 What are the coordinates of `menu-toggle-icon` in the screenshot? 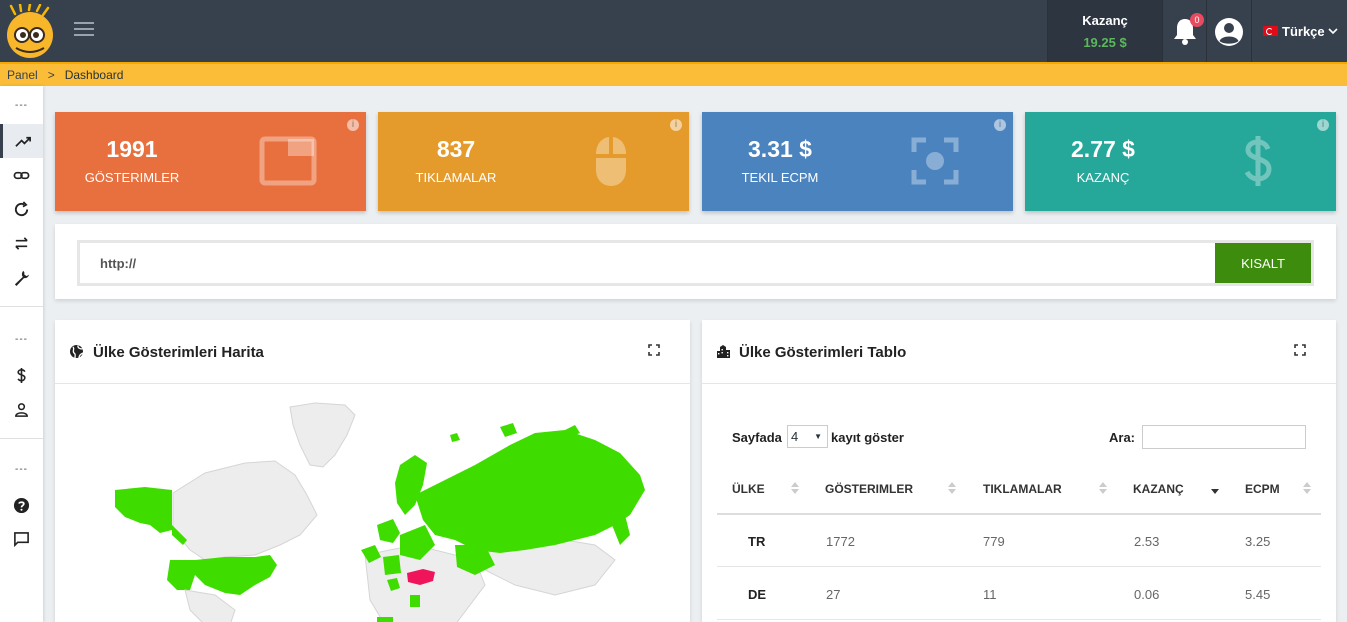 It's located at (84, 30).